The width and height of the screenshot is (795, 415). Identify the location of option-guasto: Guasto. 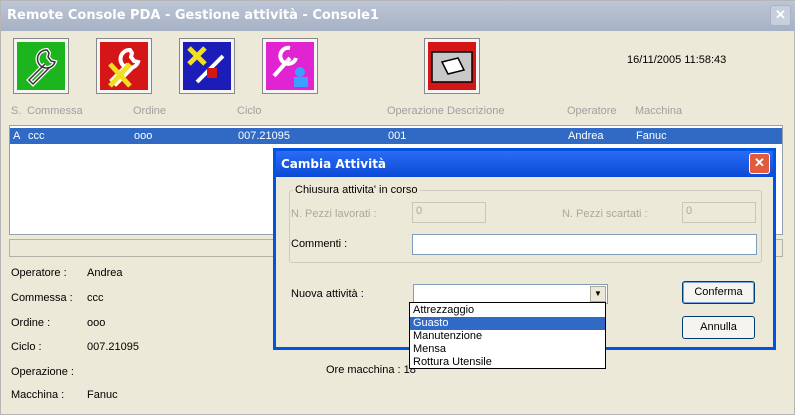
(507, 323).